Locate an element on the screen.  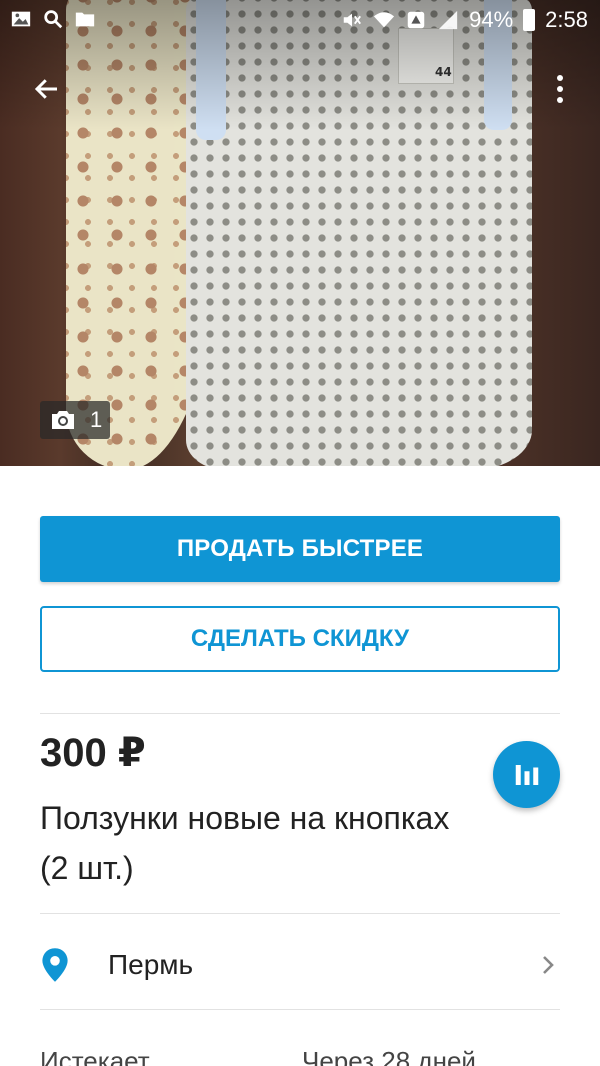
status-bar: 94% 2:58 is located at coordinates (300, 20).